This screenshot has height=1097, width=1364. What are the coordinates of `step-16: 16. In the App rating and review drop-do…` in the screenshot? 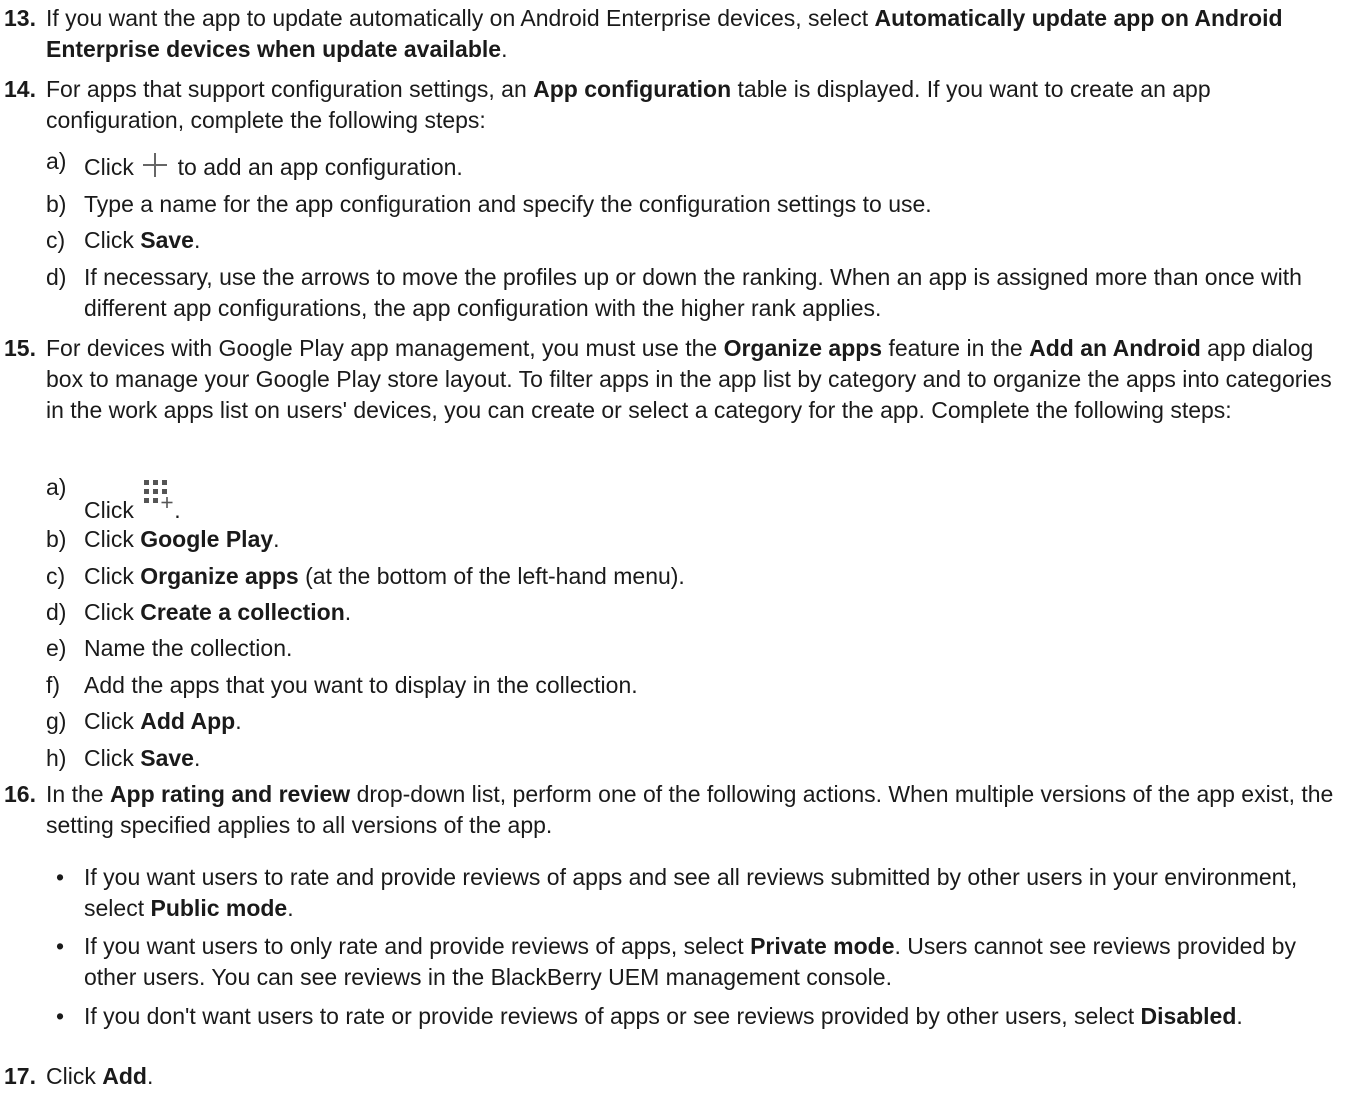 It's located at (669, 809).